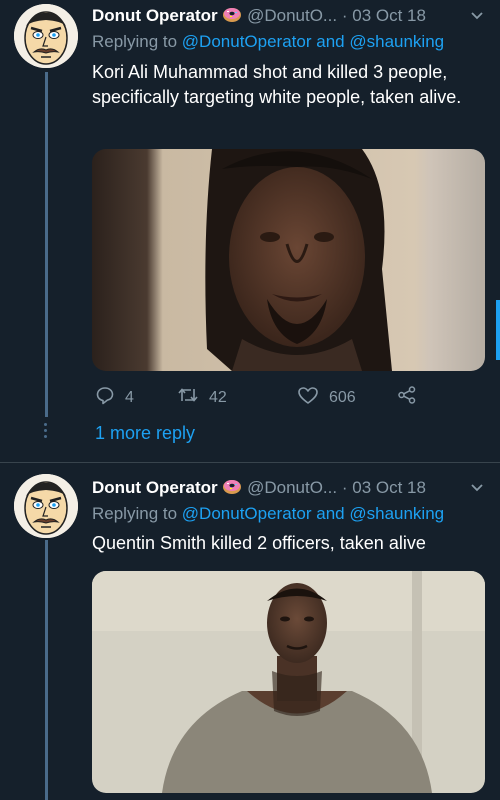 Image resolution: width=500 pixels, height=800 pixels. I want to click on reply-count: 4, so click(129, 397).